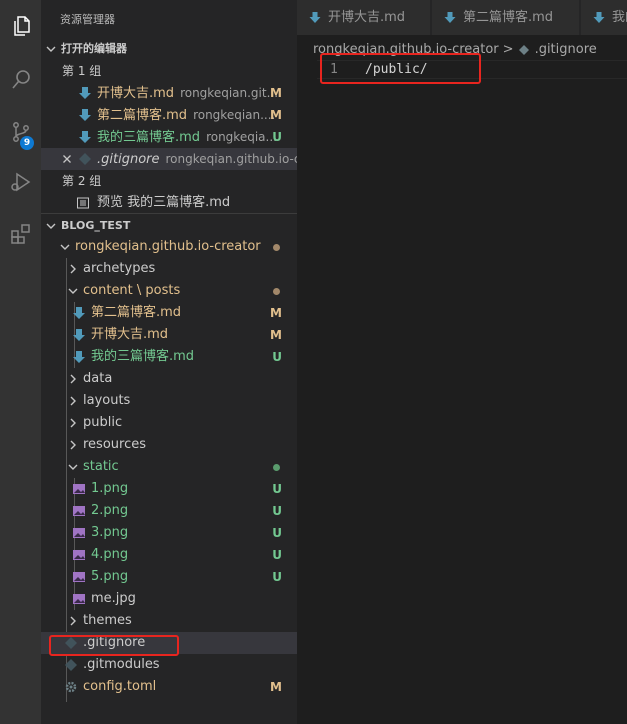 Image resolution: width=627 pixels, height=724 pixels. Describe the element at coordinates (82, 181) in the screenshot. I see `editor-group-2: 第 2 组` at that location.